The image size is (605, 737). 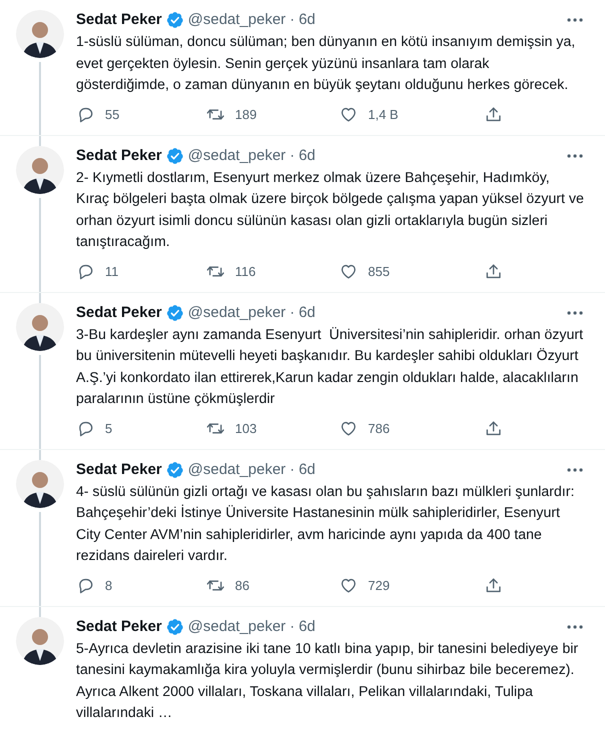 What do you see at coordinates (272, 428) in the screenshot?
I see `retweet-button: 103` at bounding box center [272, 428].